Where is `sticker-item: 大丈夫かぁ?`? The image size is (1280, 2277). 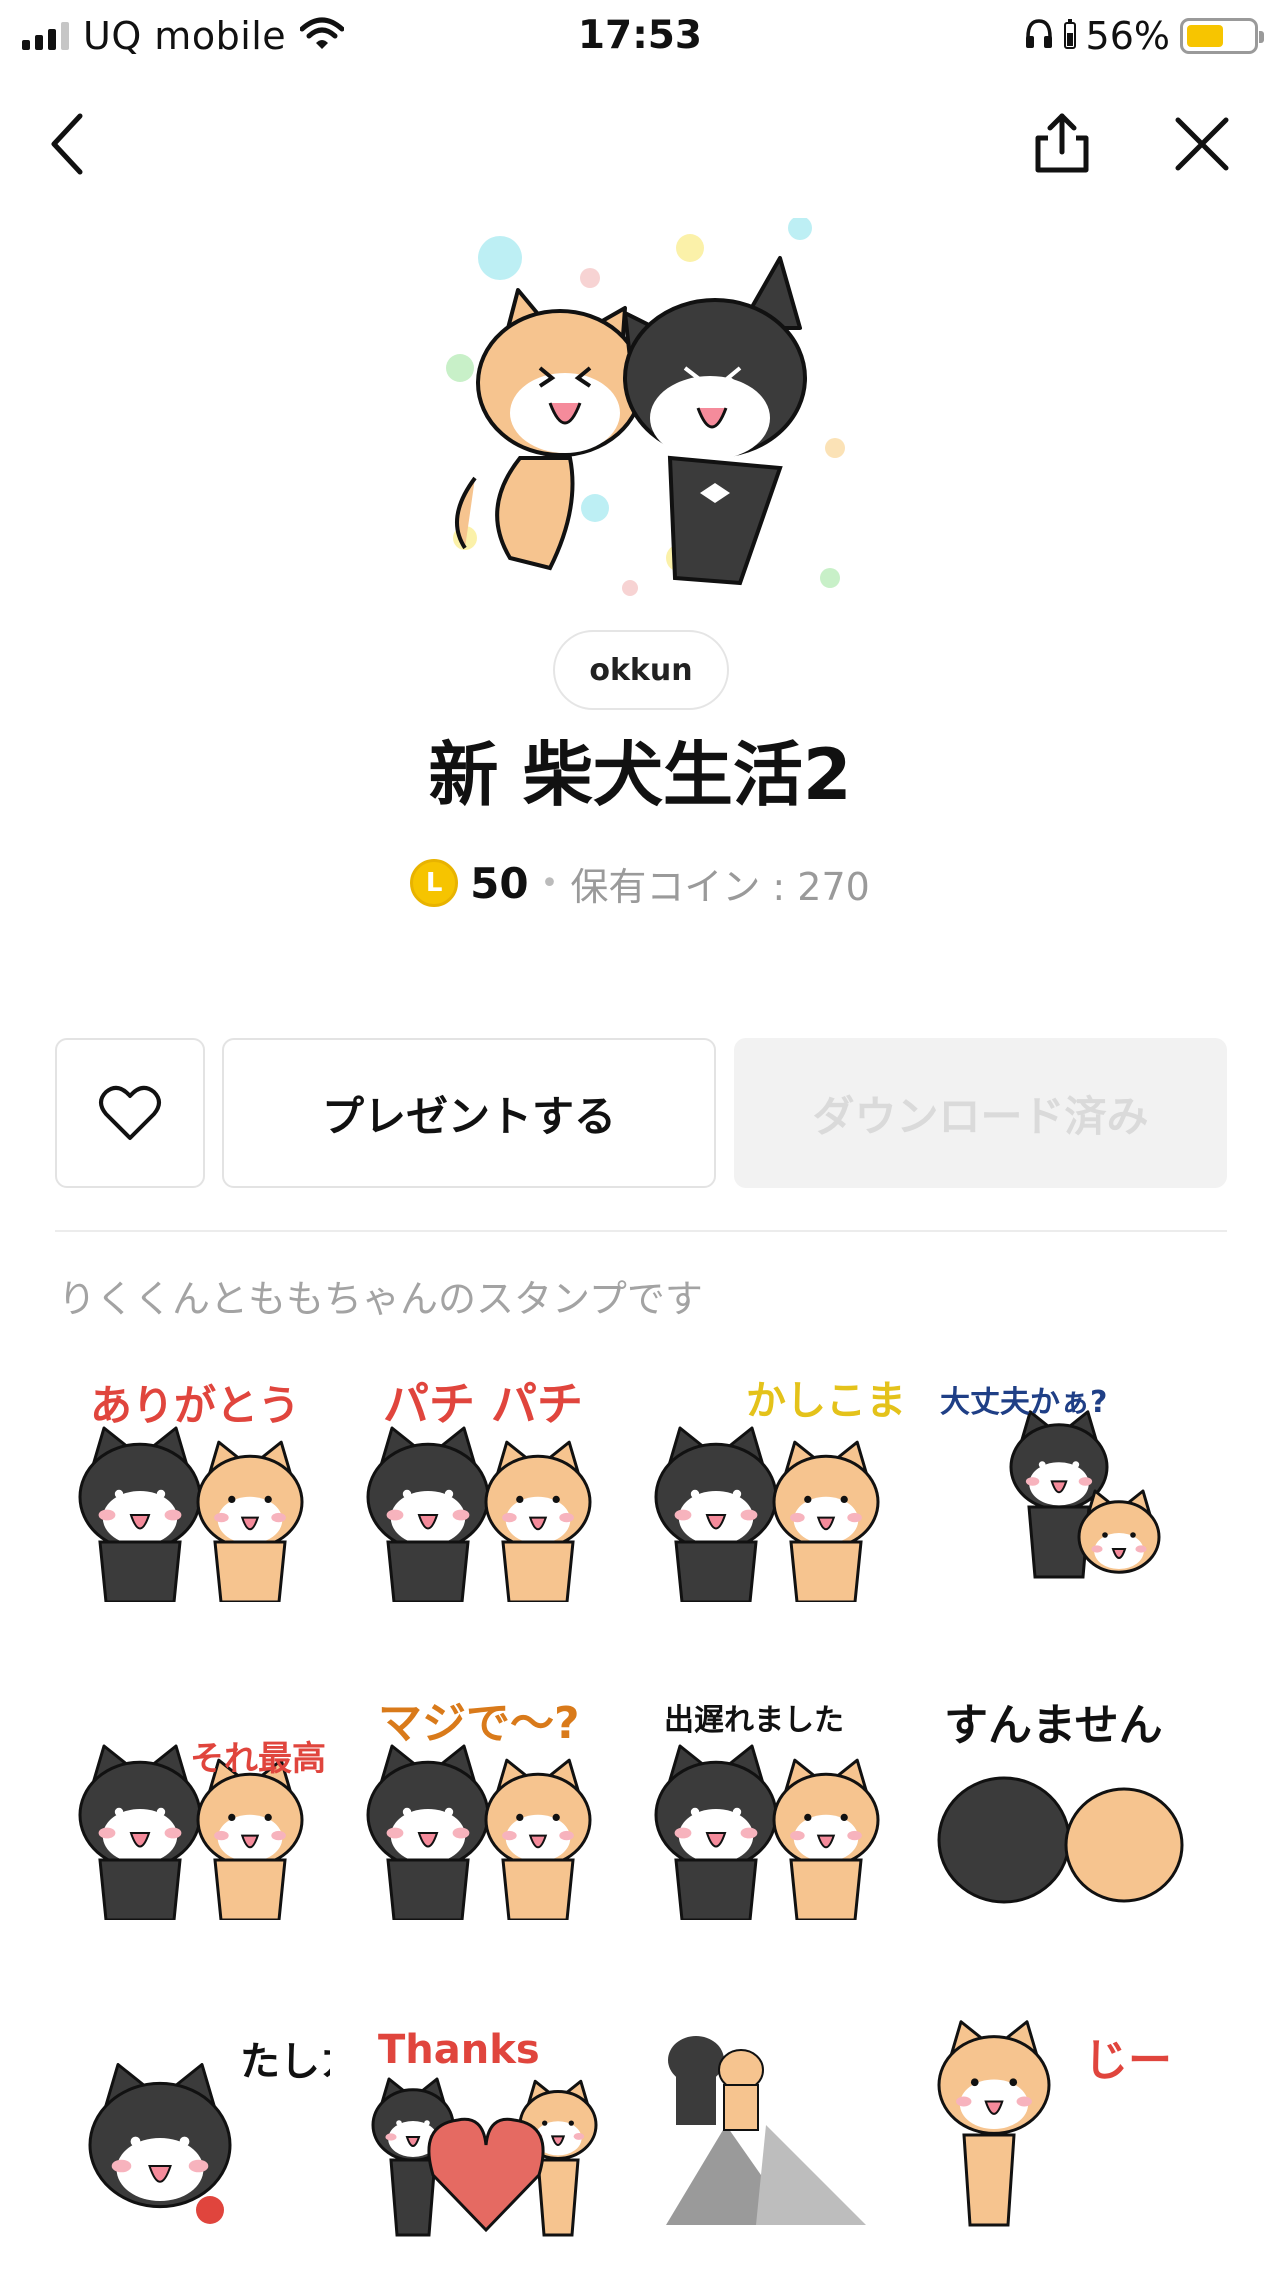 sticker-item: 大丈夫かぁ? is located at coordinates (1064, 1487).